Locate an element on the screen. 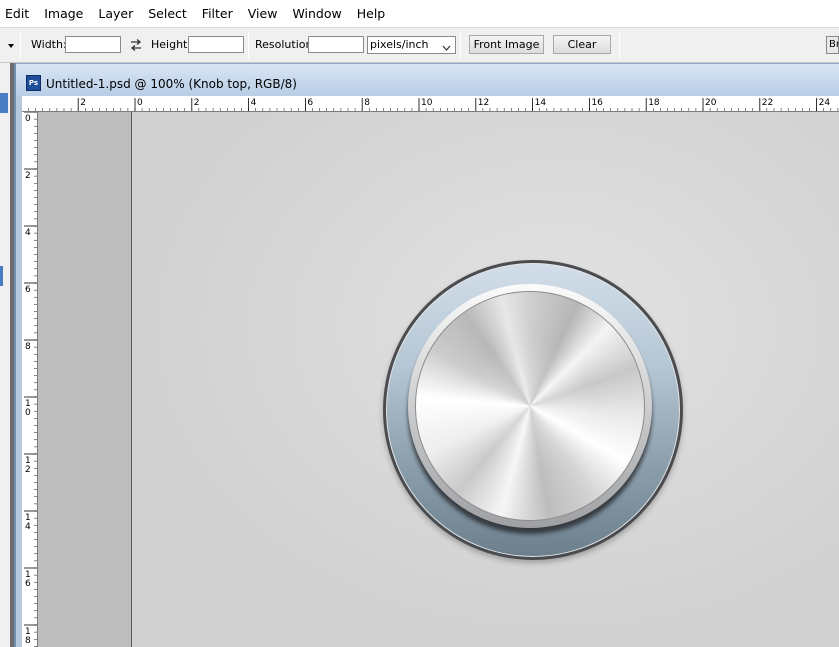 The height and width of the screenshot is (647, 839). vertical-ruler-scale: 024681012141618 is located at coordinates (30, 379).